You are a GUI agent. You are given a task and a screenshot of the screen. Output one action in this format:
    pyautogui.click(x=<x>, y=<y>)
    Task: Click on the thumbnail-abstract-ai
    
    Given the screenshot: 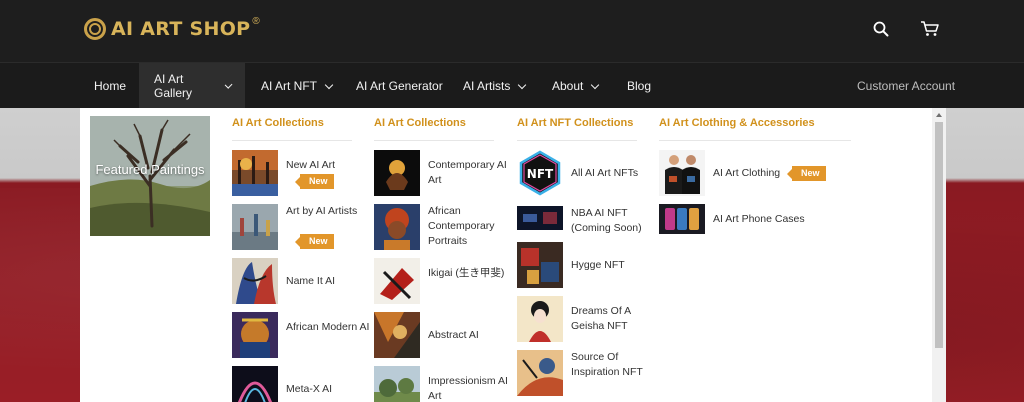 What is the action you would take?
    pyautogui.click(x=397, y=335)
    